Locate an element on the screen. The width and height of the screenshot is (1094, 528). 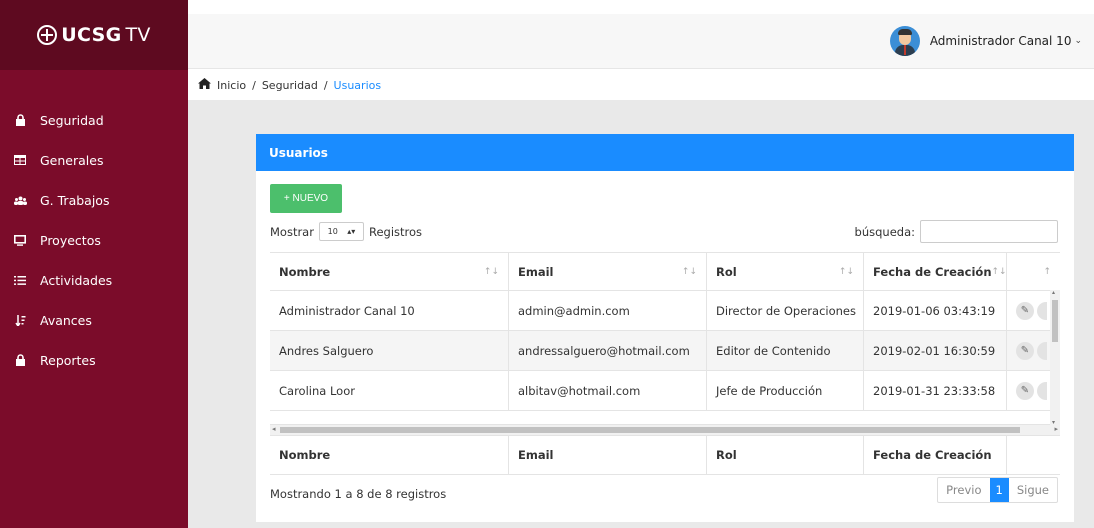
new-user-button: + NUEVO is located at coordinates (306, 198).